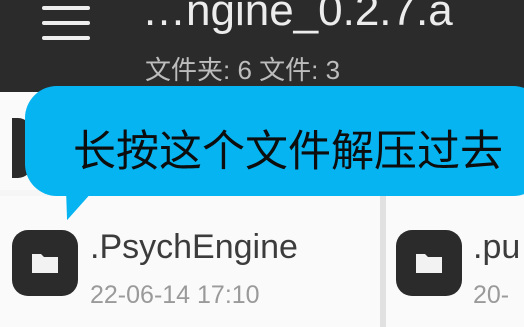  Describe the element at coordinates (497, 247) in the screenshot. I see `file-name: .pu` at that location.